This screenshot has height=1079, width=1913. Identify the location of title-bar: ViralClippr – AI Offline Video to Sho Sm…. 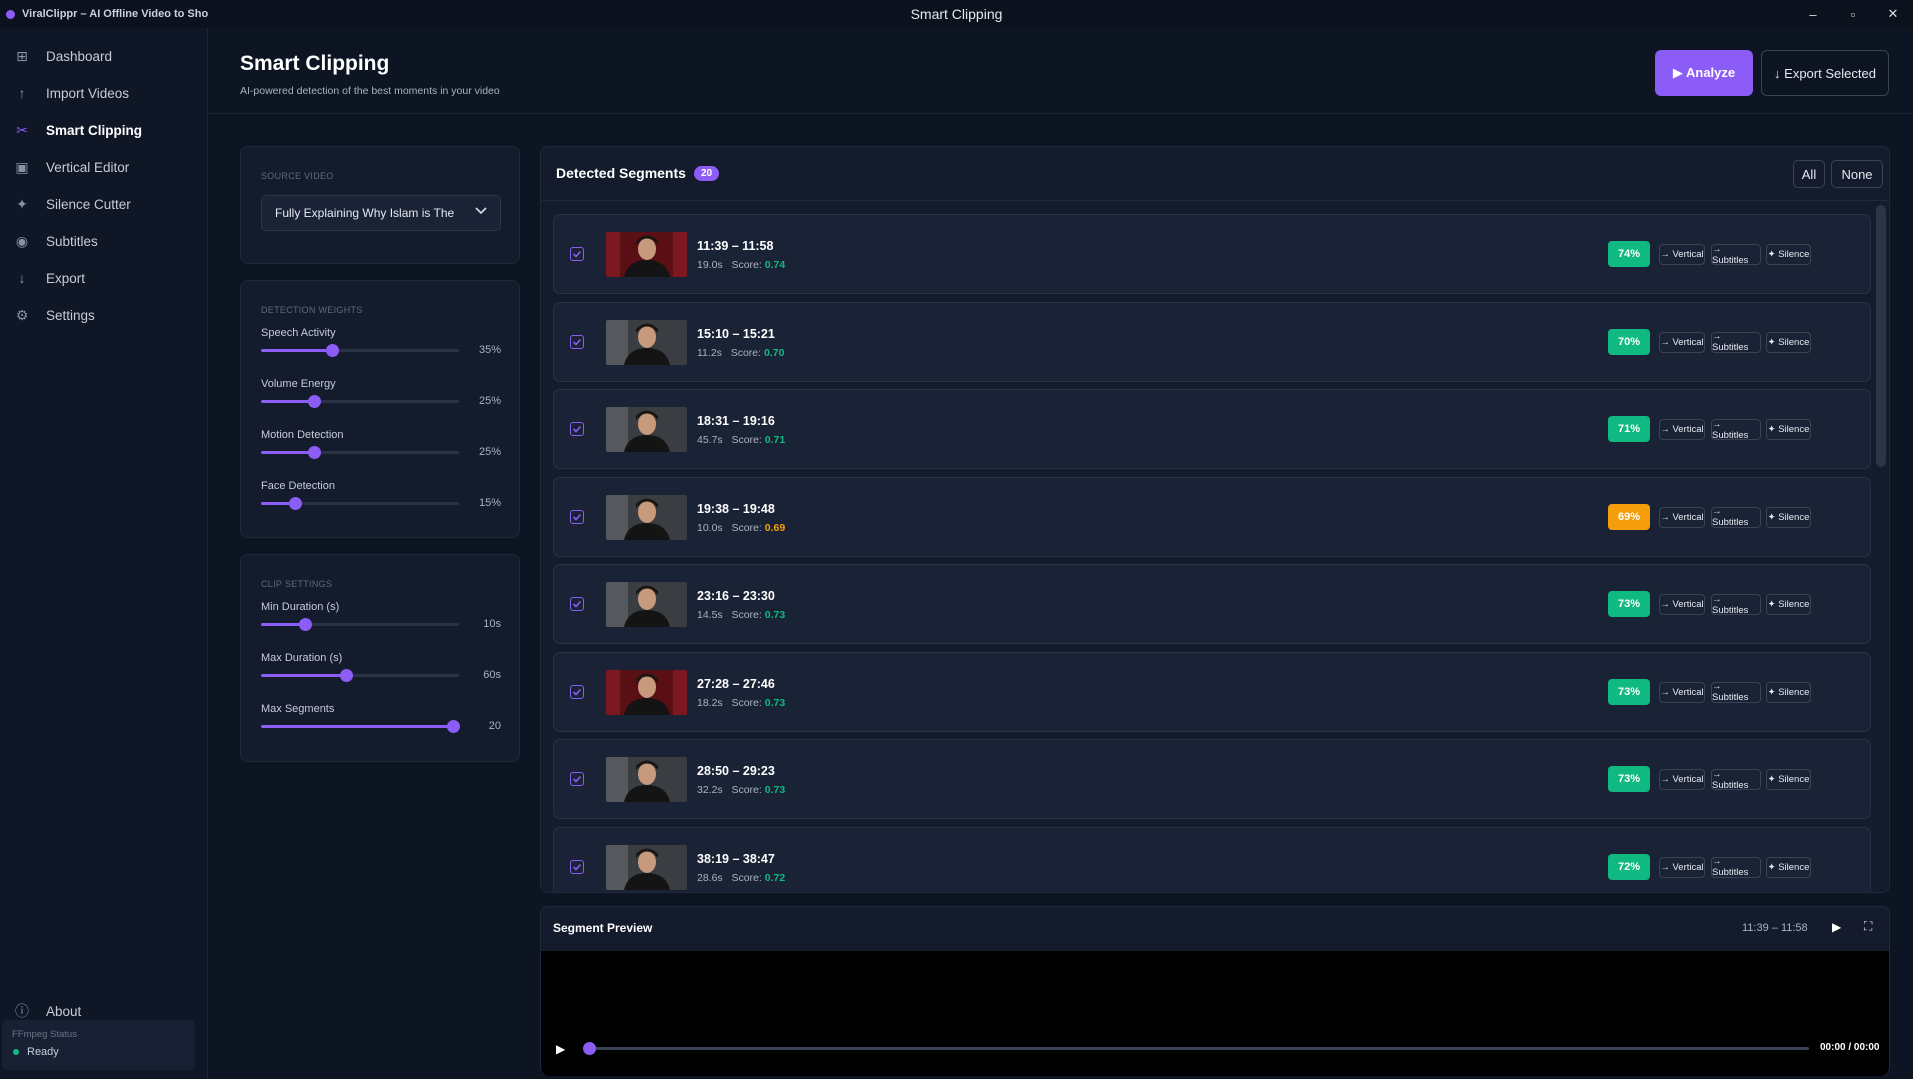
(956, 14).